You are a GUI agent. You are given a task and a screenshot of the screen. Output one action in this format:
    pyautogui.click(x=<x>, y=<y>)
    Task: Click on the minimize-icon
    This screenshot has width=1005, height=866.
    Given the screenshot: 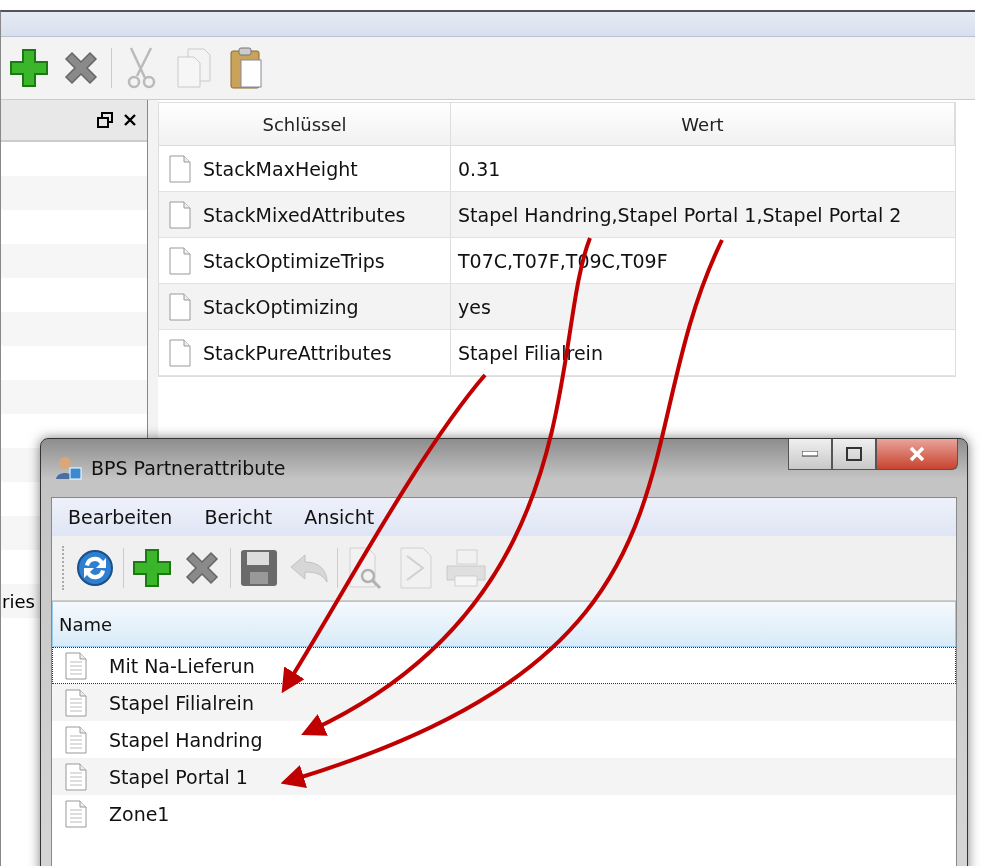 What is the action you would take?
    pyautogui.click(x=810, y=454)
    